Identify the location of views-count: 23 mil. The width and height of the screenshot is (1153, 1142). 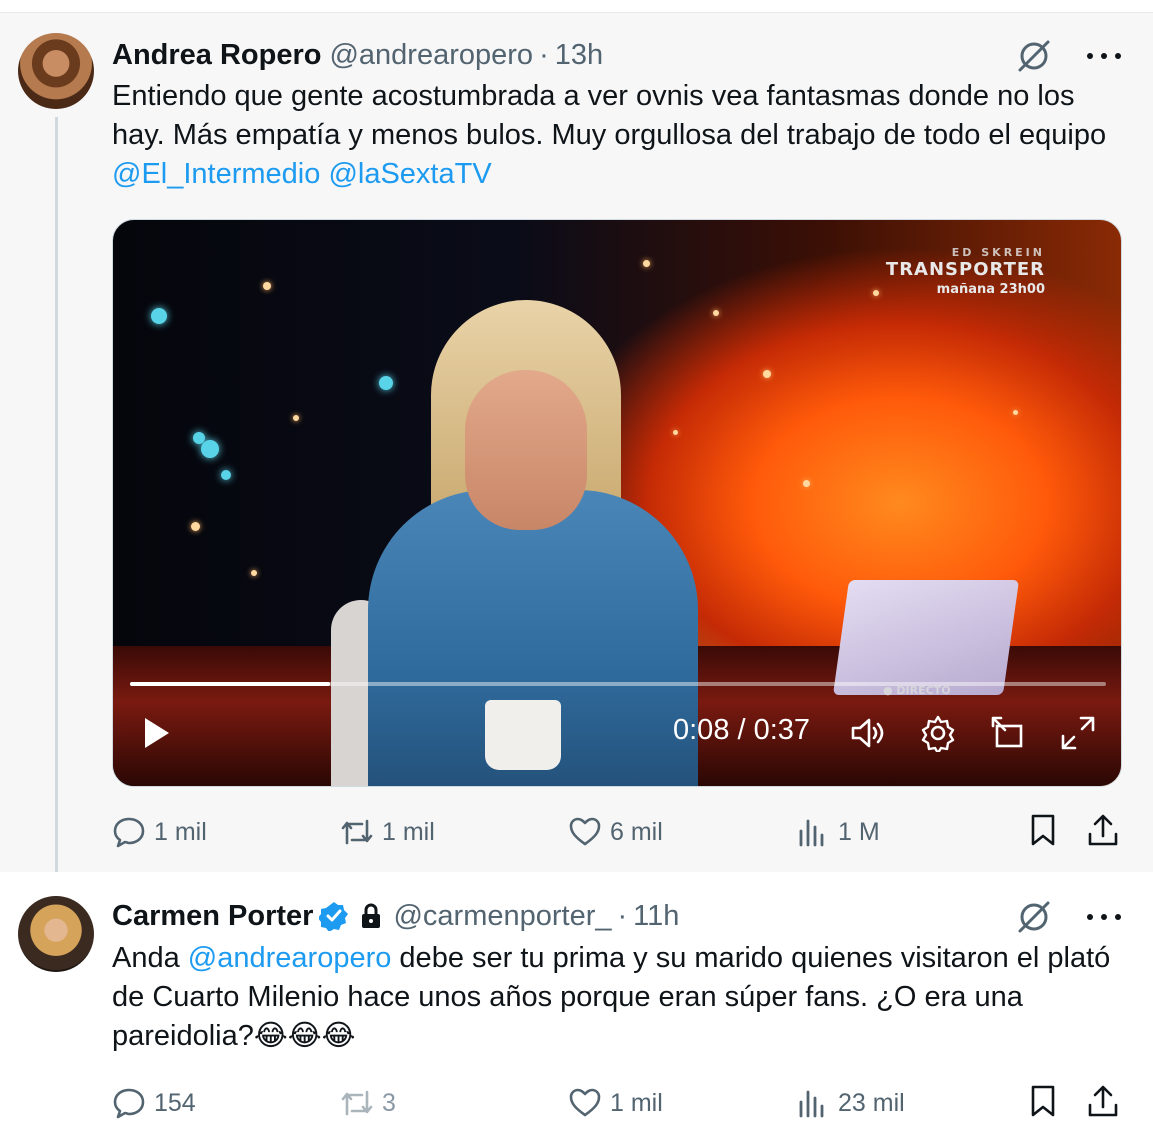
(871, 1102).